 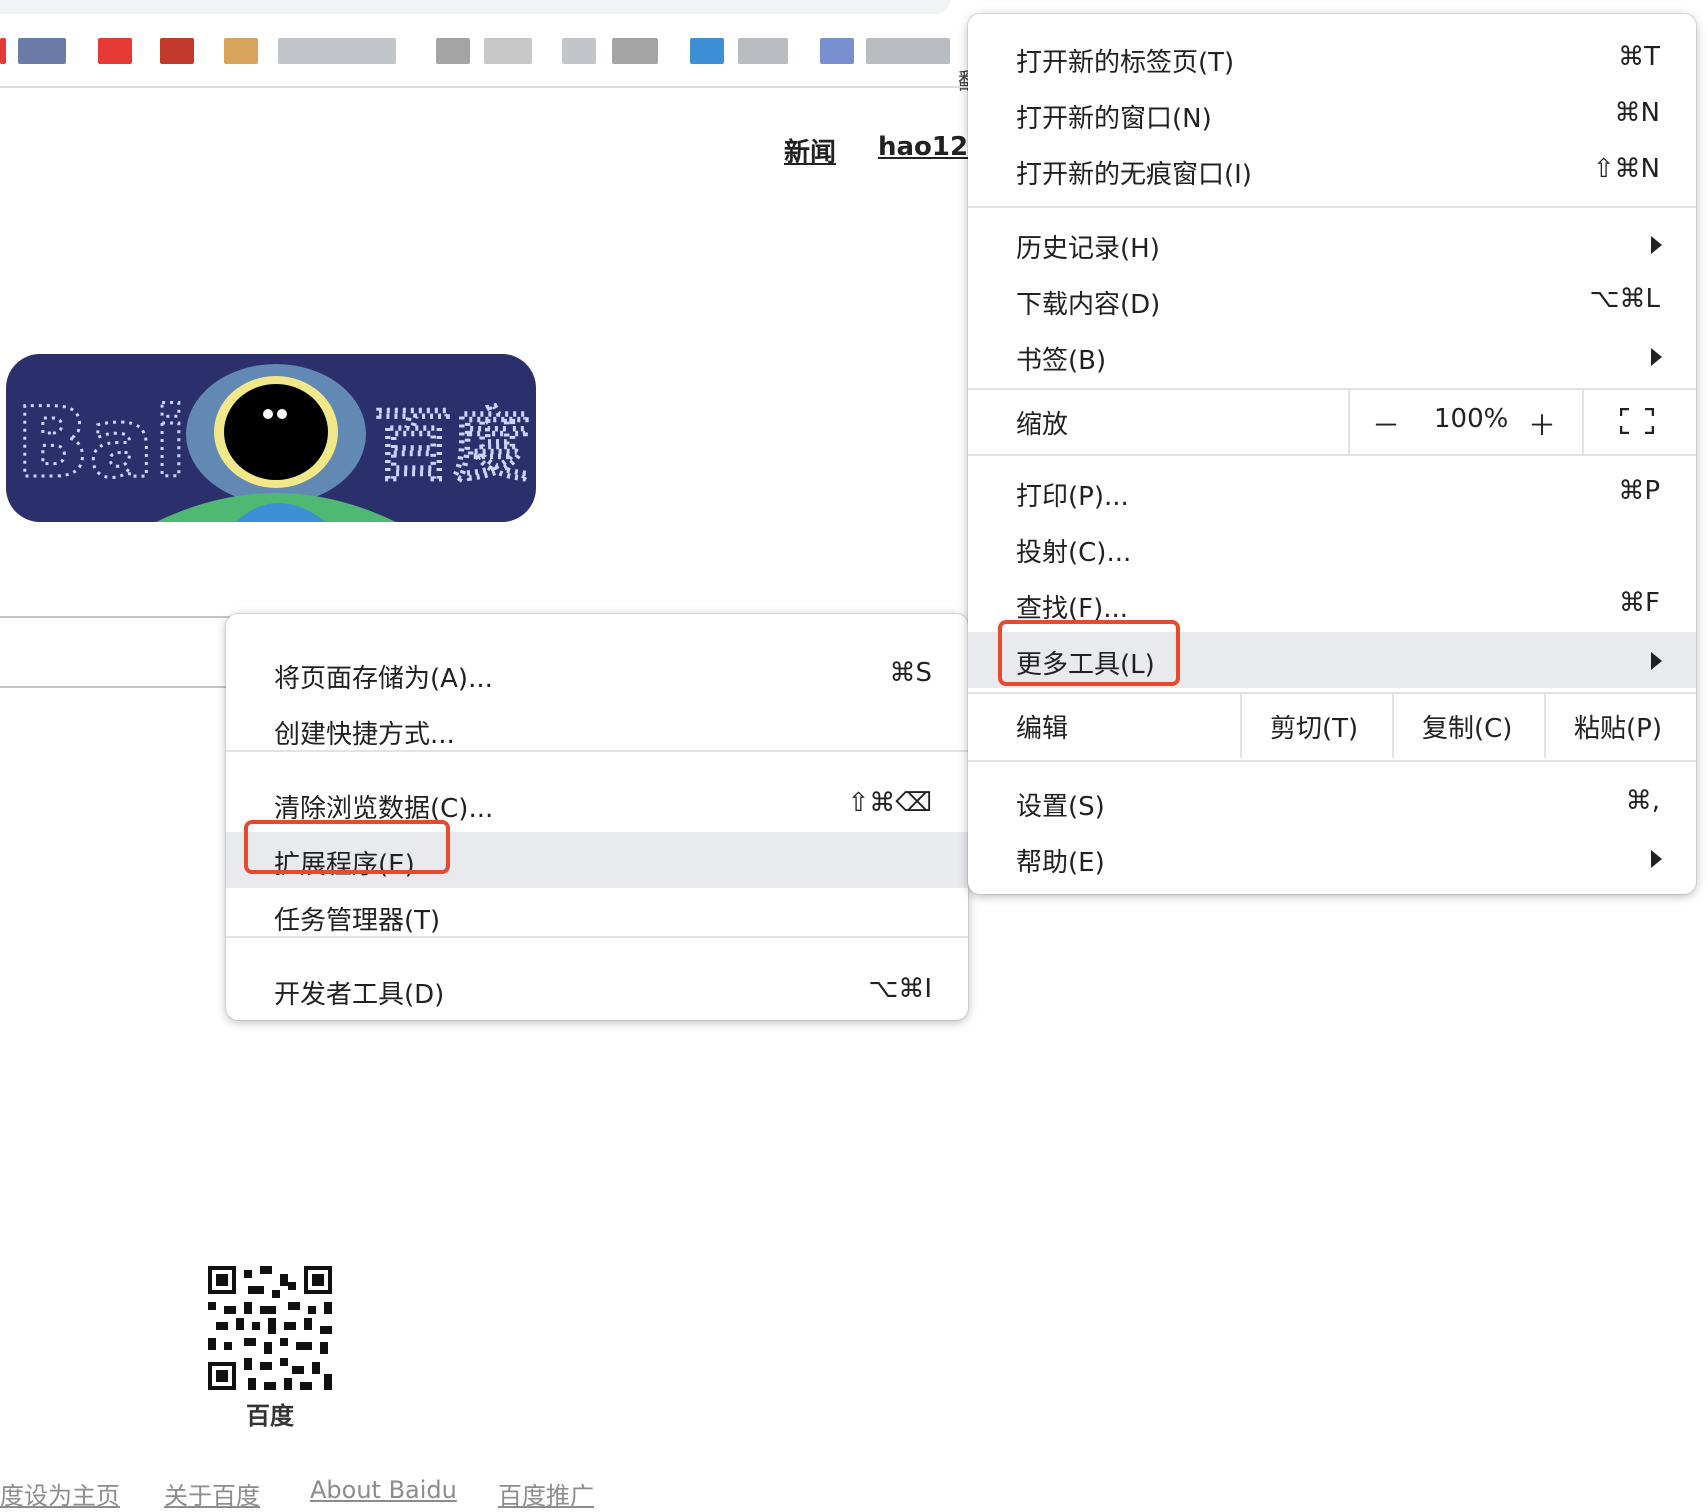 What do you see at coordinates (1332, 58) in the screenshot?
I see `menu-item-new-tab: 打开新的标签页(T) ⌘T` at bounding box center [1332, 58].